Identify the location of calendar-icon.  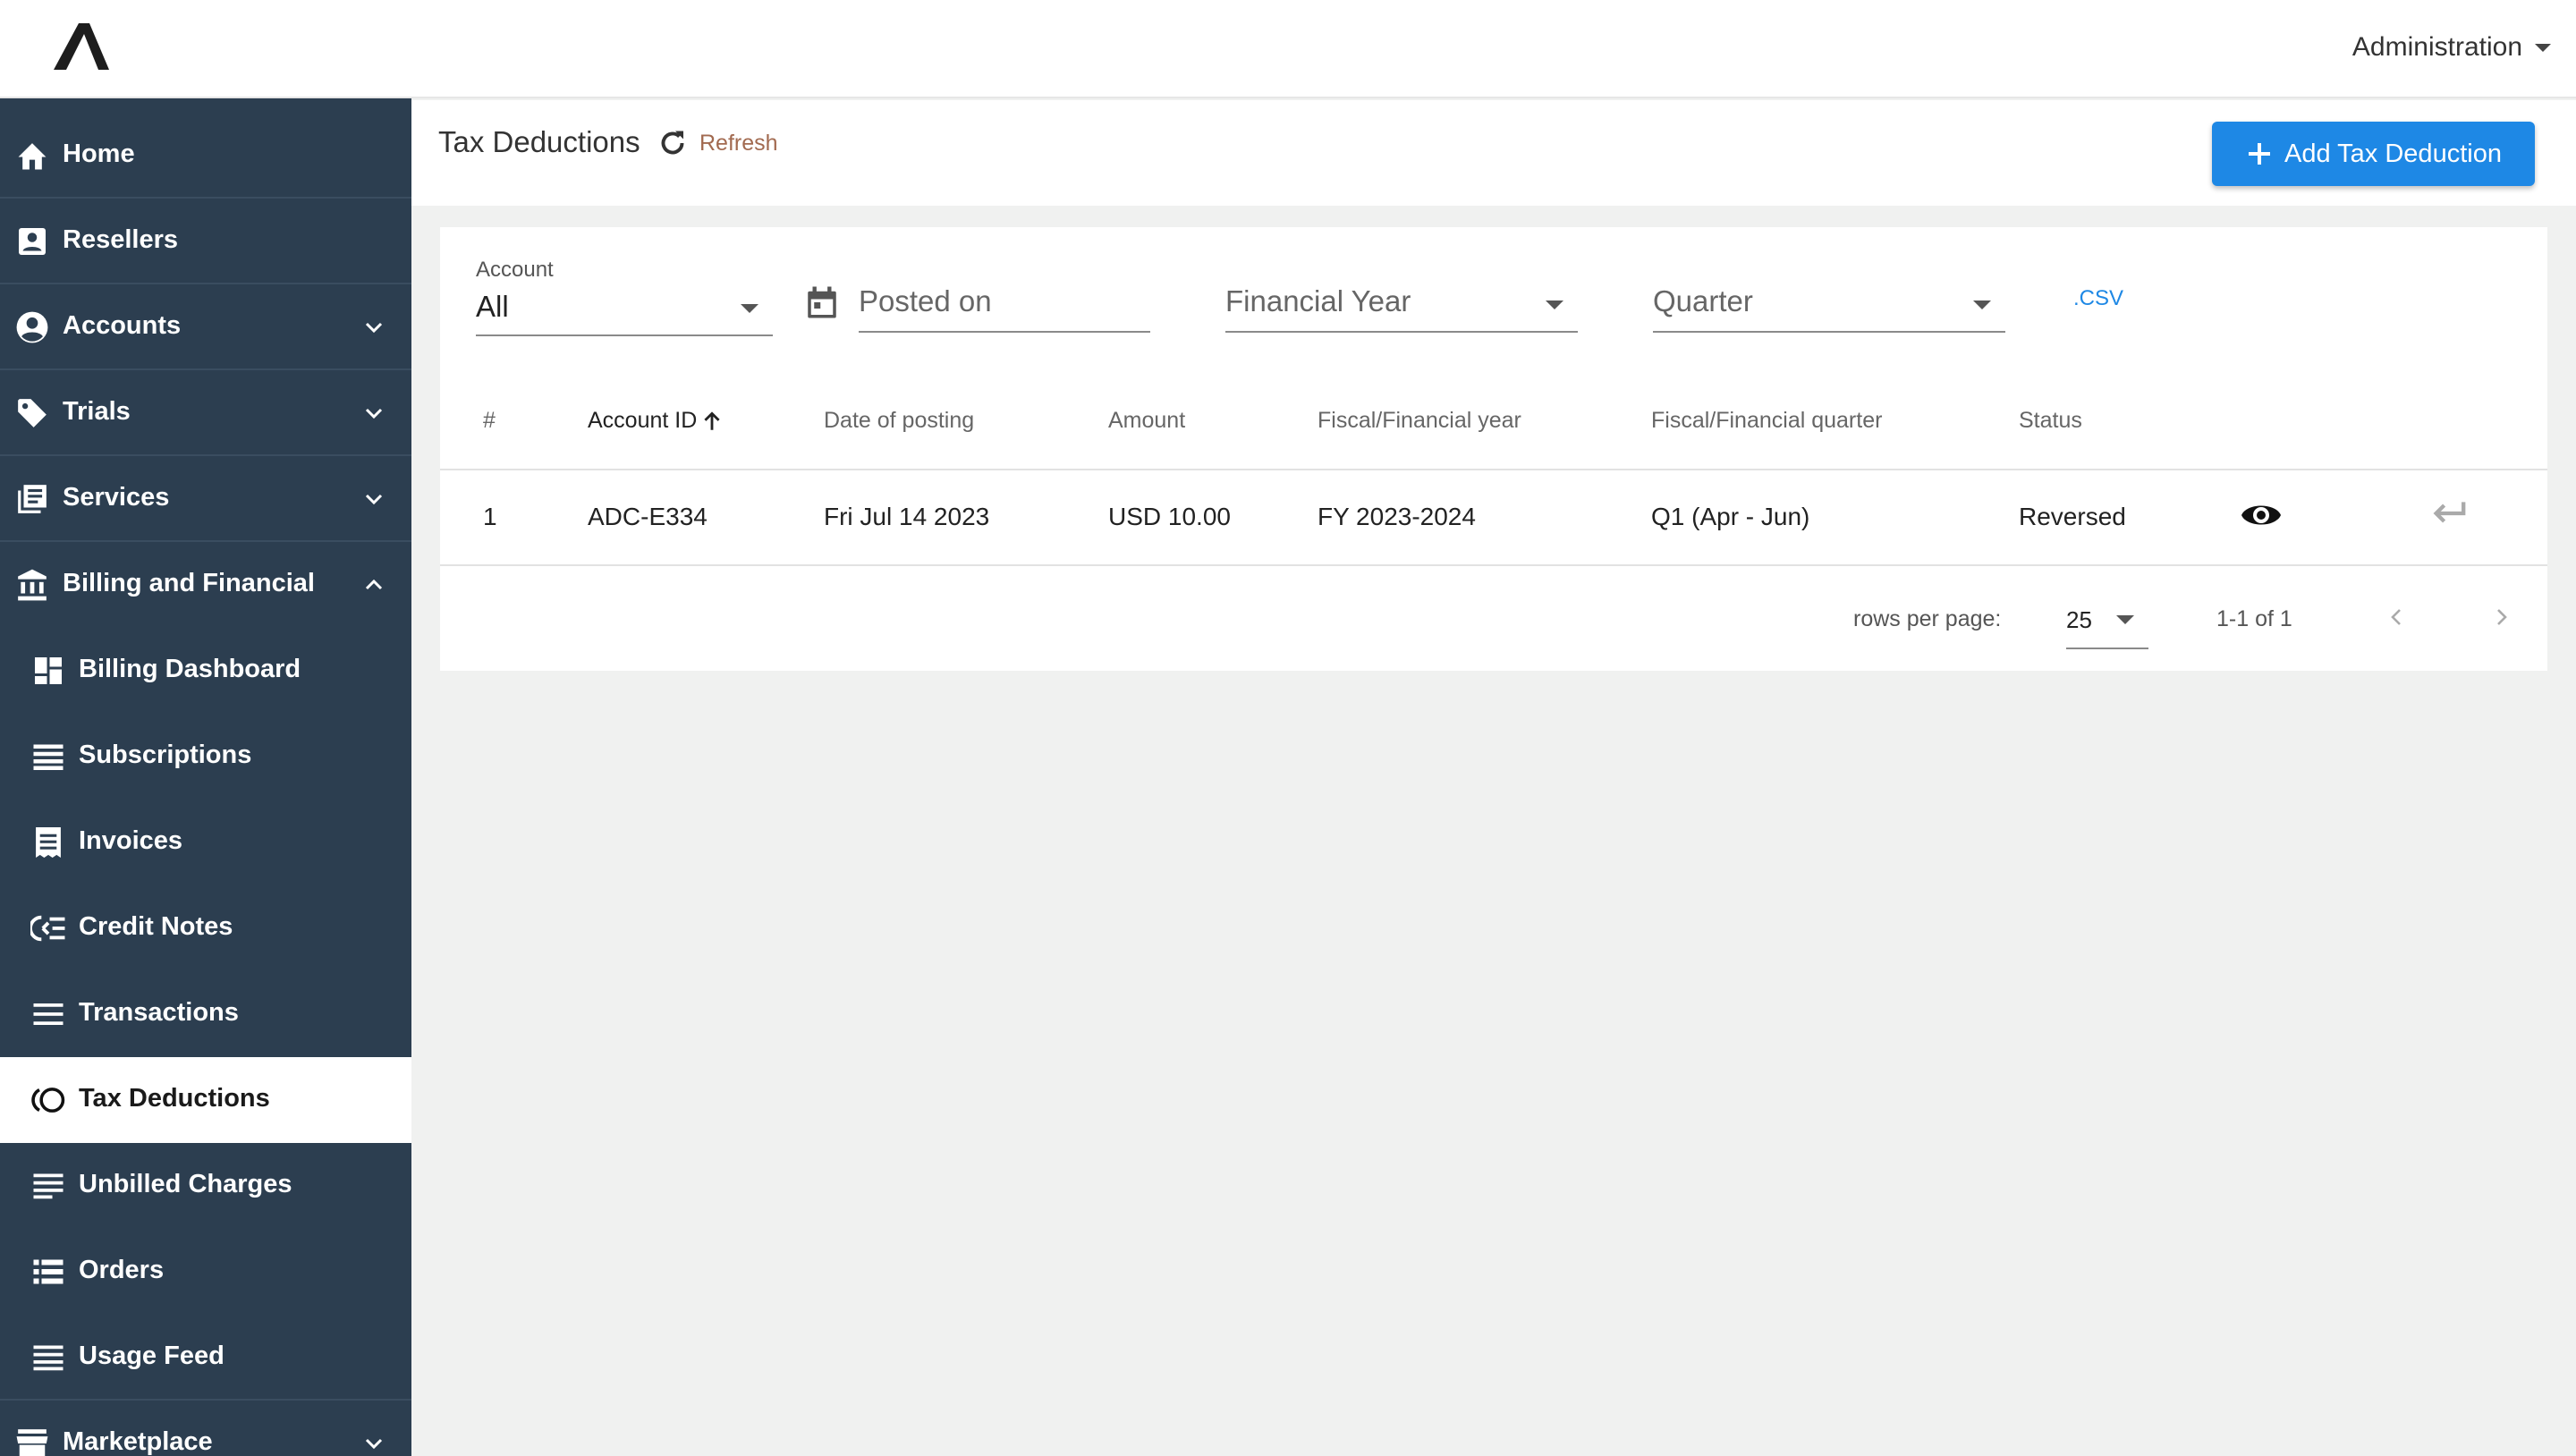
(822, 302).